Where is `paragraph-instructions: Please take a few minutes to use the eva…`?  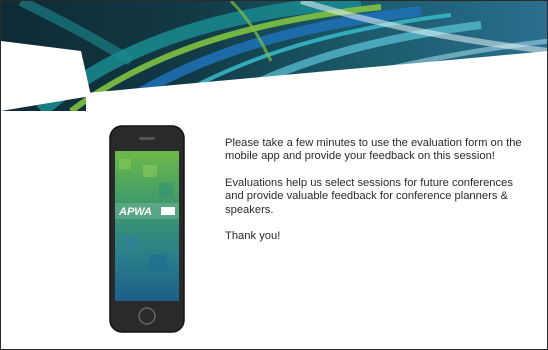 paragraph-instructions: Please take a few minutes to use the eva… is located at coordinates (373, 150).